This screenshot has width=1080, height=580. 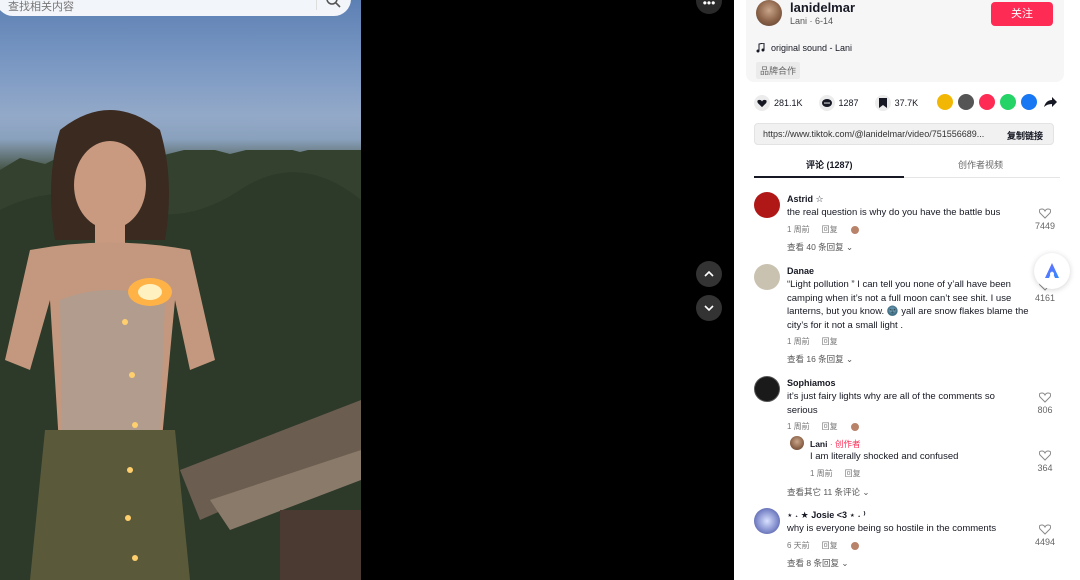 I want to click on active-tab-indicator, so click(x=829, y=177).